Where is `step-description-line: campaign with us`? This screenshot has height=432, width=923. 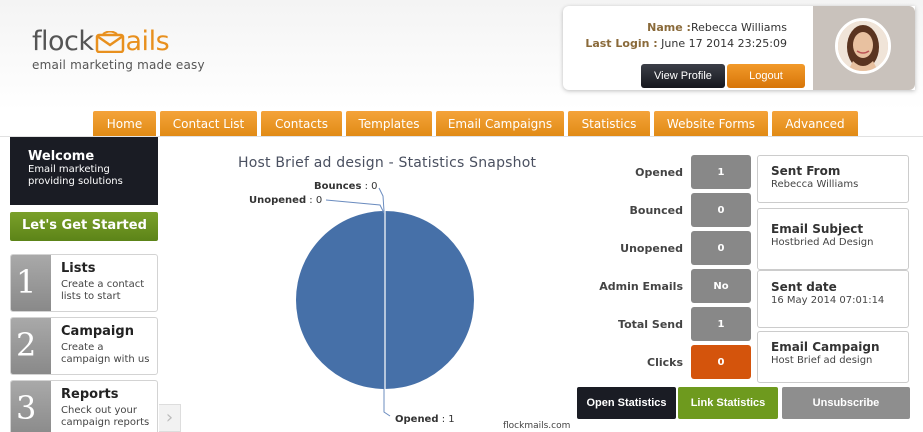
step-description-line: campaign with us is located at coordinates (105, 359).